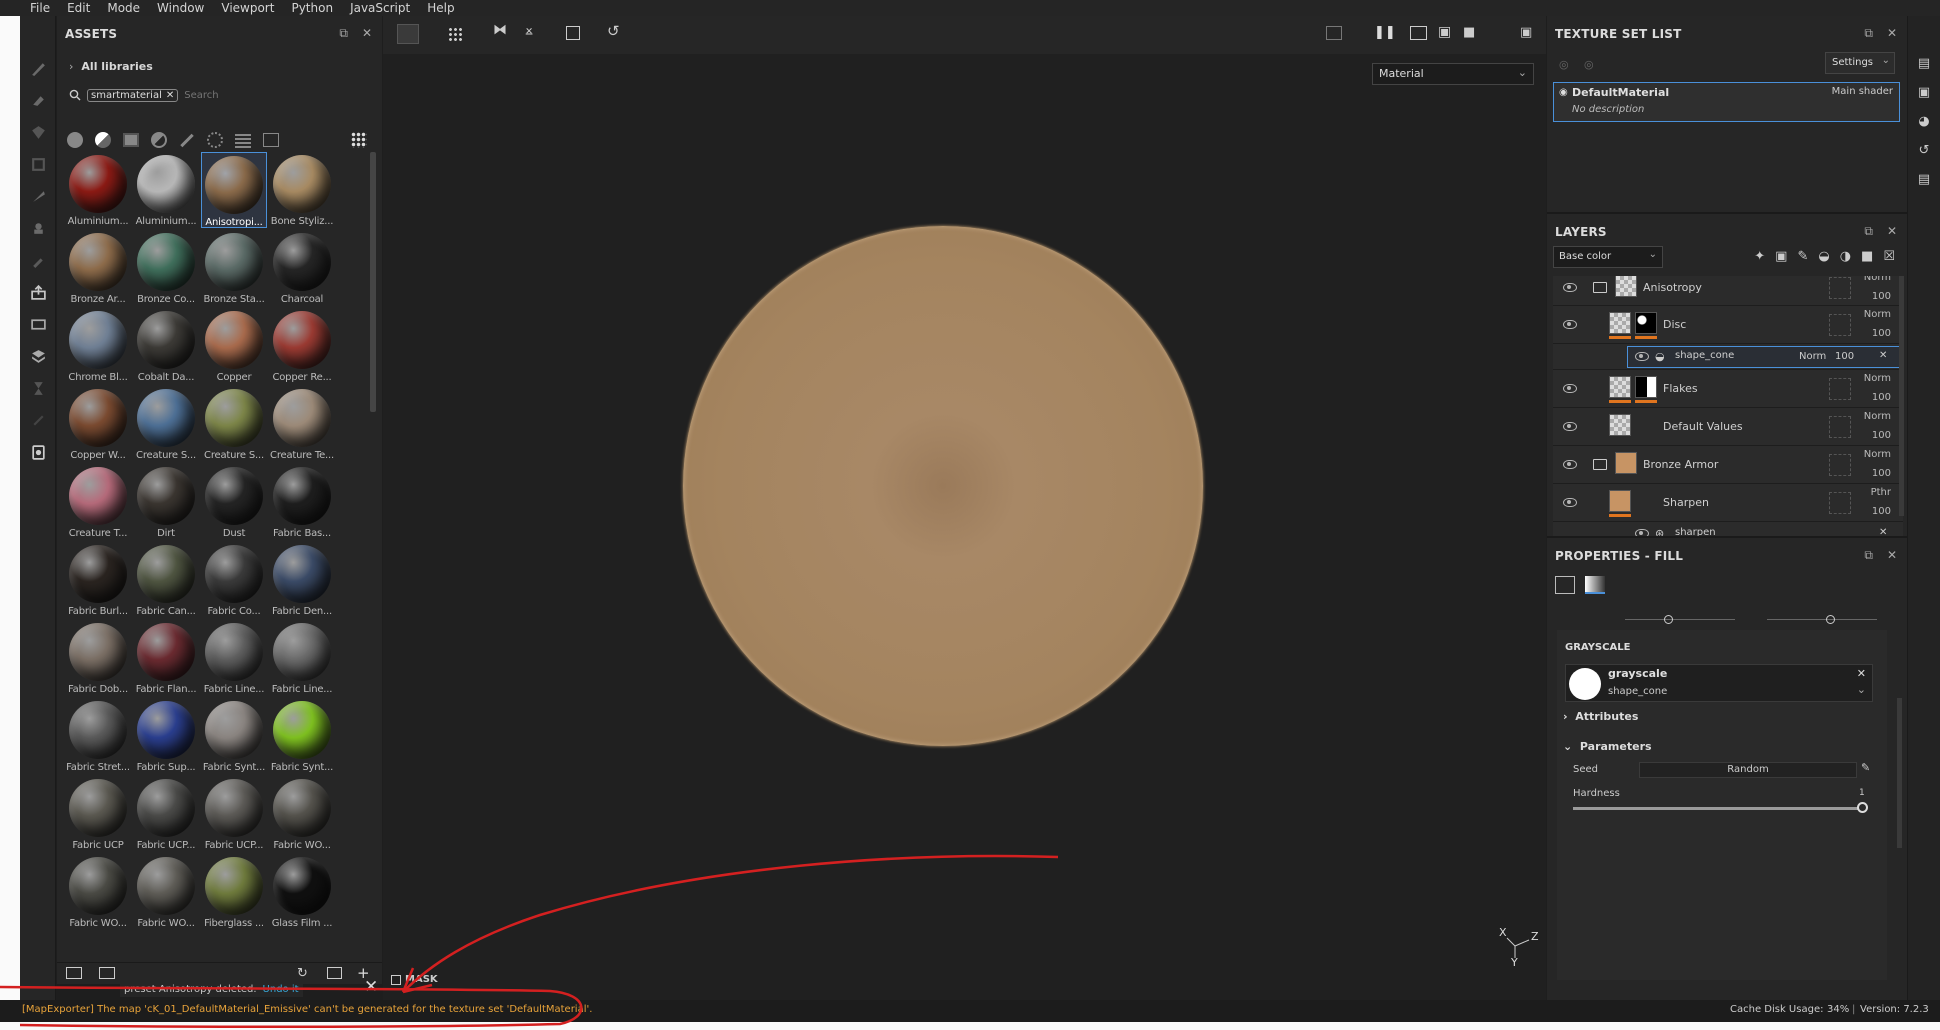  What do you see at coordinates (1385, 32) in the screenshot?
I see `pause-icon: ❚❚` at bounding box center [1385, 32].